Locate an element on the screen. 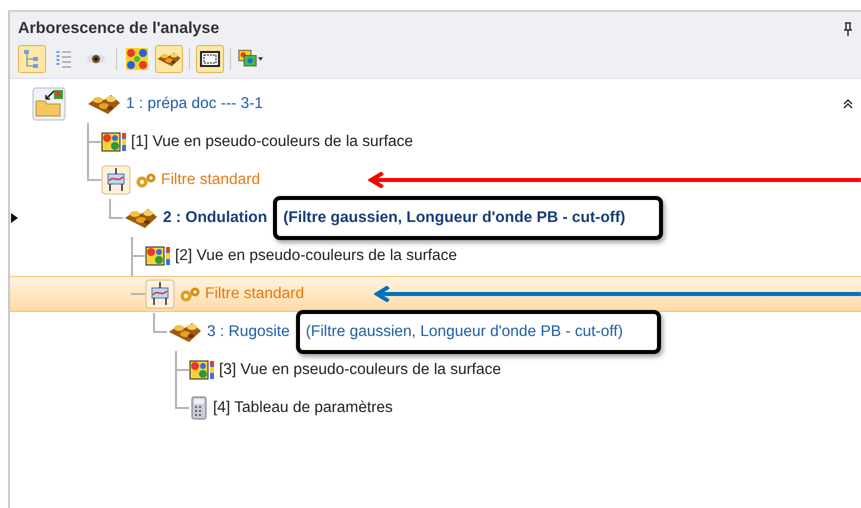 The image size is (861, 508). eye-icon is located at coordinates (96, 59).